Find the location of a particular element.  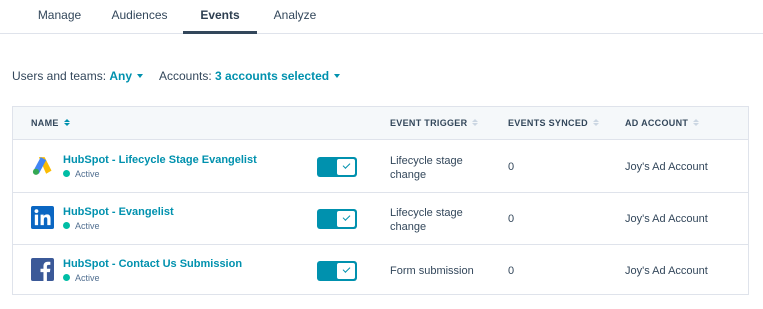

facebook-icon is located at coordinates (42, 269).